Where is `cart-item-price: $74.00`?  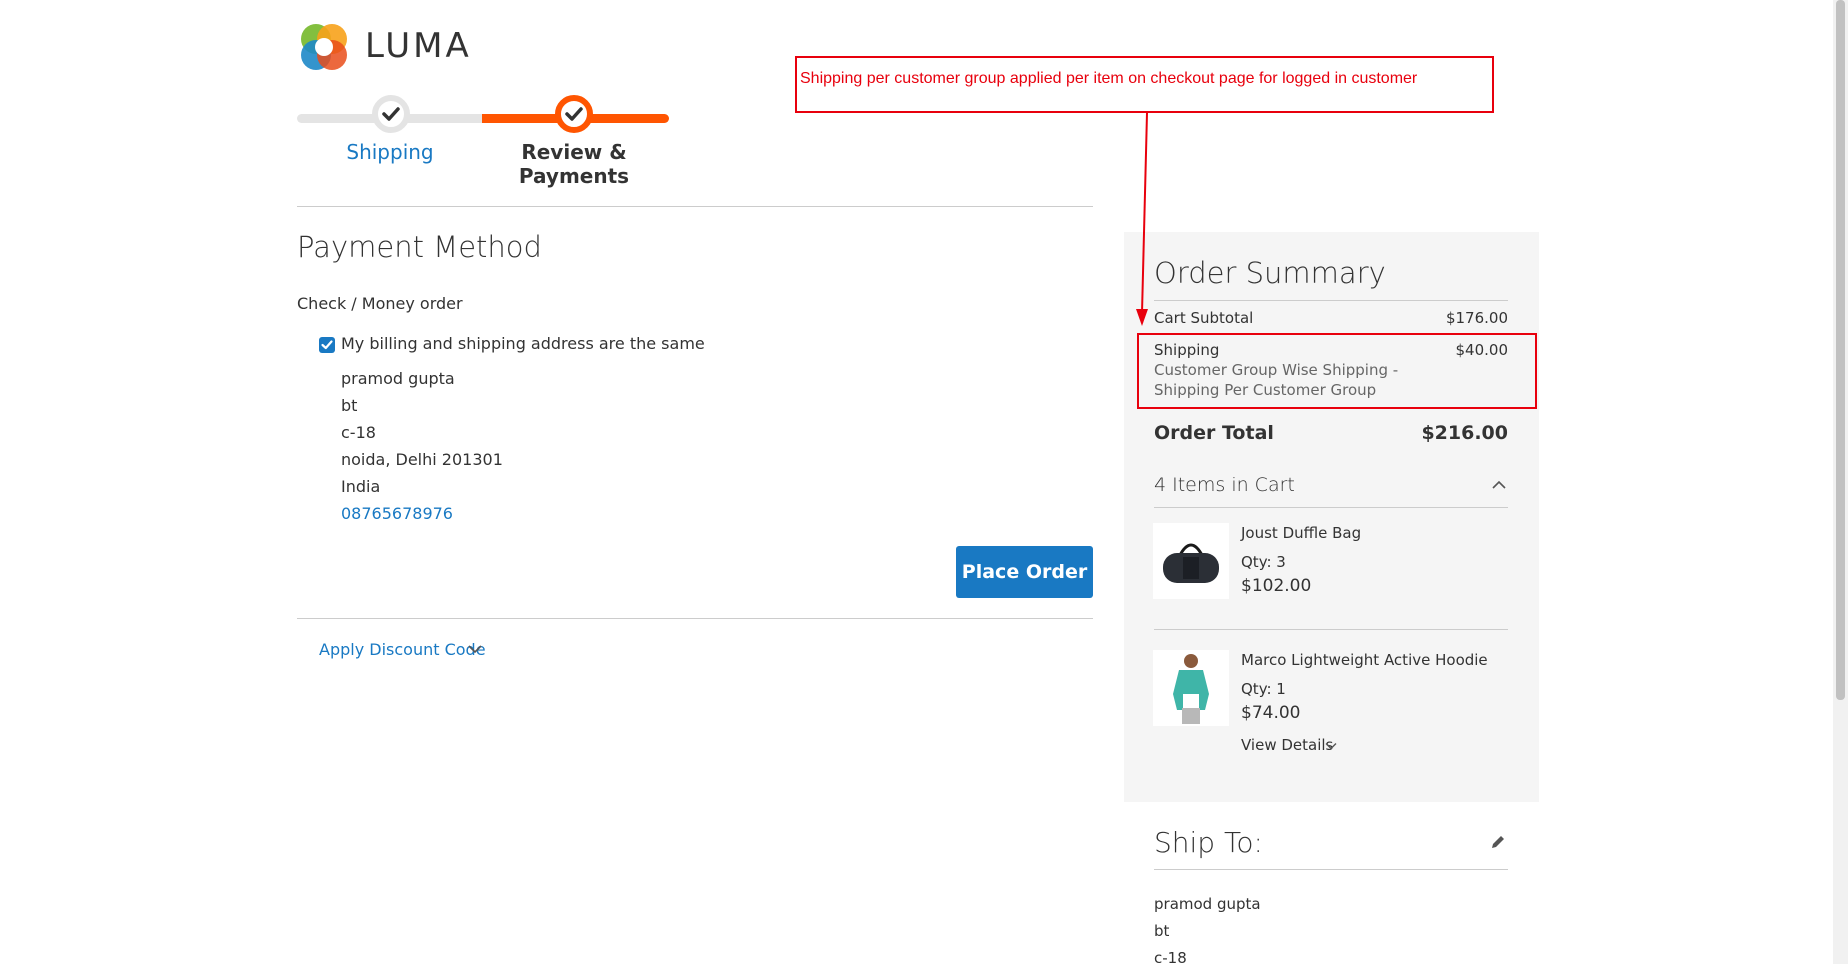 cart-item-price: $74.00 is located at coordinates (1271, 713).